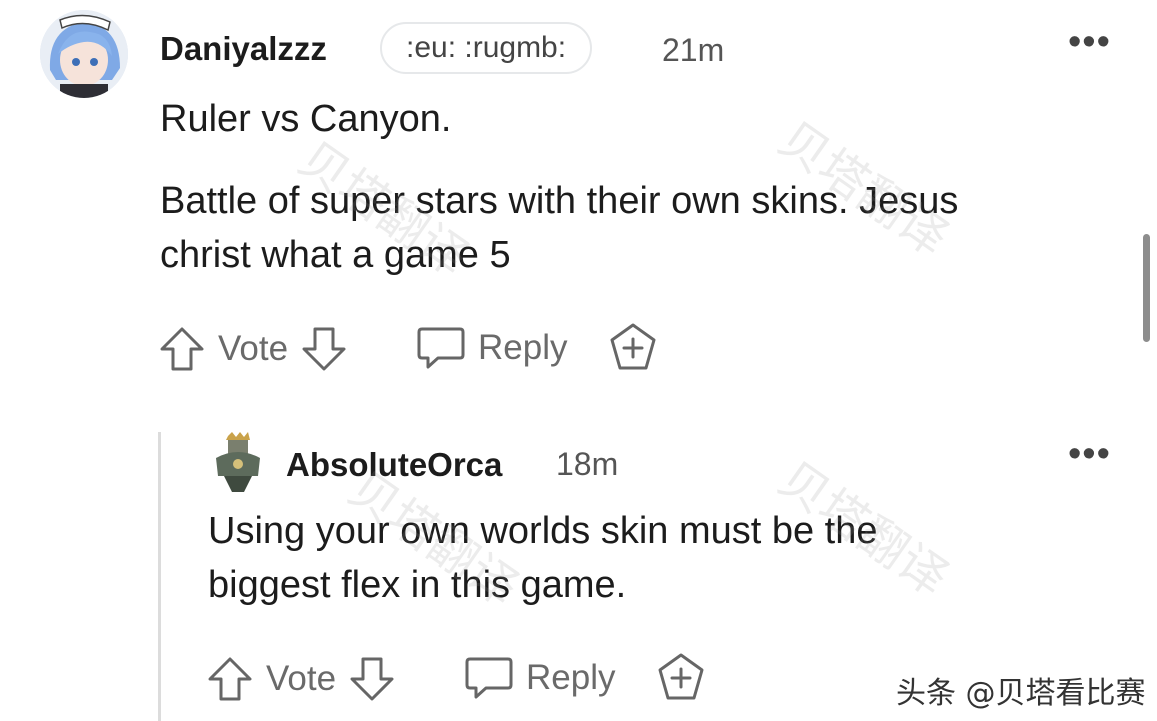 This screenshot has width=1157, height=721. I want to click on timestamp: 21m, so click(693, 50).